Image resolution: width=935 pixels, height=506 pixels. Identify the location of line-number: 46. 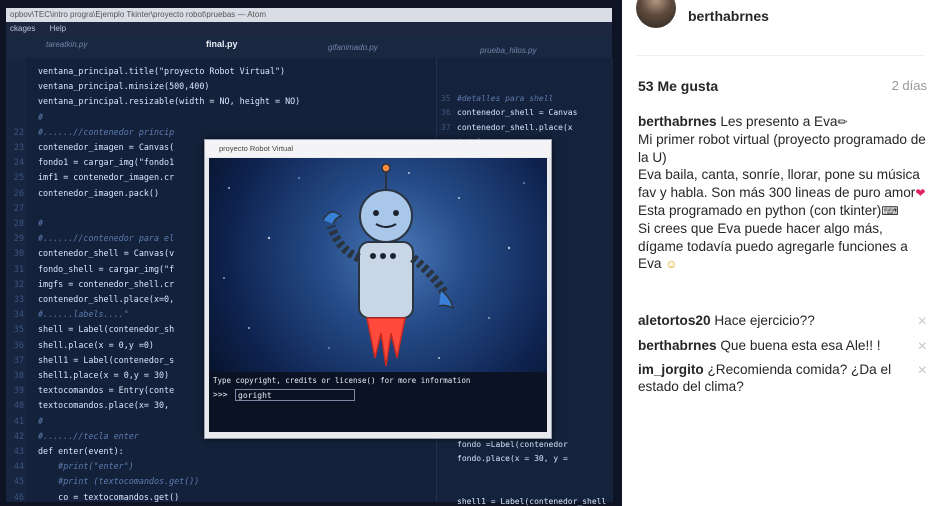
(18, 496).